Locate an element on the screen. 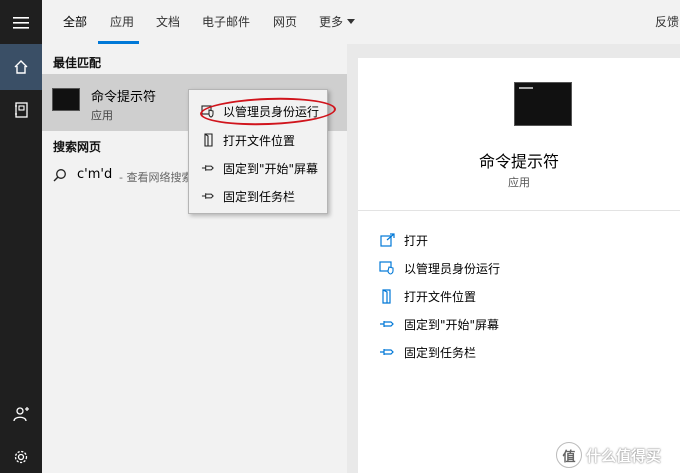  action-open-label: 打开 is located at coordinates (416, 240).